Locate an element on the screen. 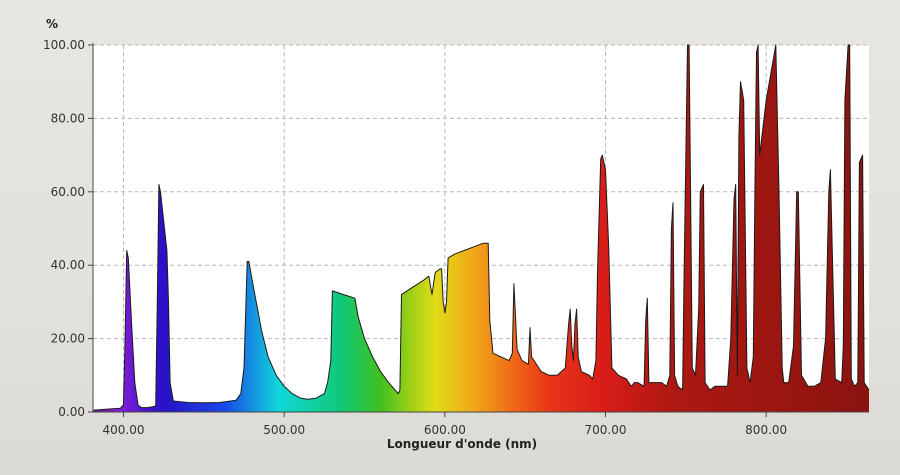 The image size is (900, 475). x-tick-label-0: 400.00 is located at coordinates (124, 430).